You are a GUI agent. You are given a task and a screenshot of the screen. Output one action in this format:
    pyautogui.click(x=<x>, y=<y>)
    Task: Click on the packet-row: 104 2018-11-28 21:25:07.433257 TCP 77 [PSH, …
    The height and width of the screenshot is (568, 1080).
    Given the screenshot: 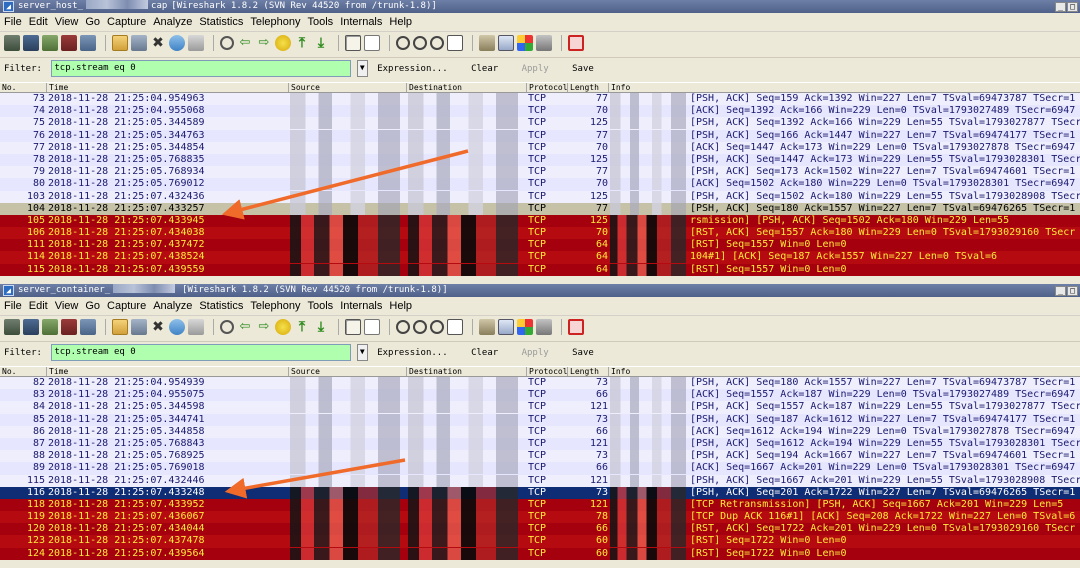 What is the action you would take?
    pyautogui.click(x=540, y=208)
    